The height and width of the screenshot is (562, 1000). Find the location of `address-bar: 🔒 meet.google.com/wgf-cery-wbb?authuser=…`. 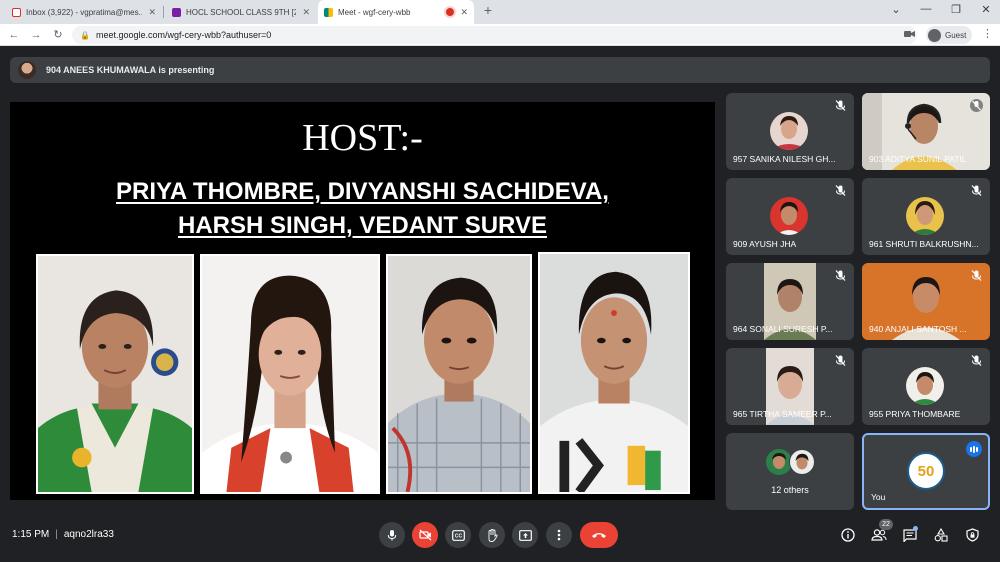

address-bar: 🔒 meet.google.com/wgf-cery-wbb?authuser=… is located at coordinates (494, 35).